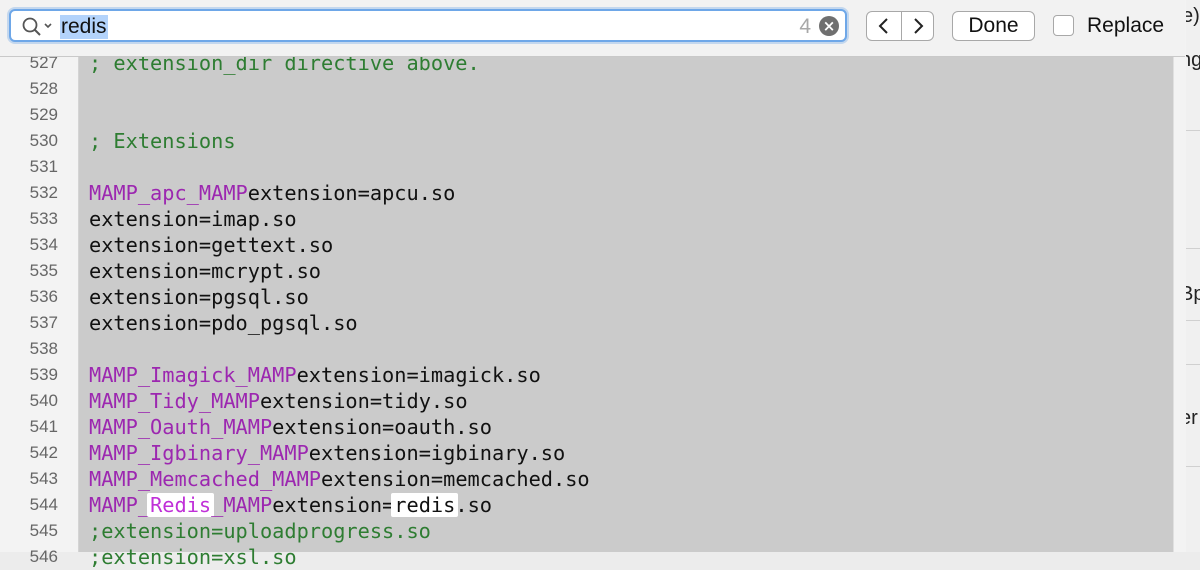  I want to click on line-number: 539, so click(43, 374).